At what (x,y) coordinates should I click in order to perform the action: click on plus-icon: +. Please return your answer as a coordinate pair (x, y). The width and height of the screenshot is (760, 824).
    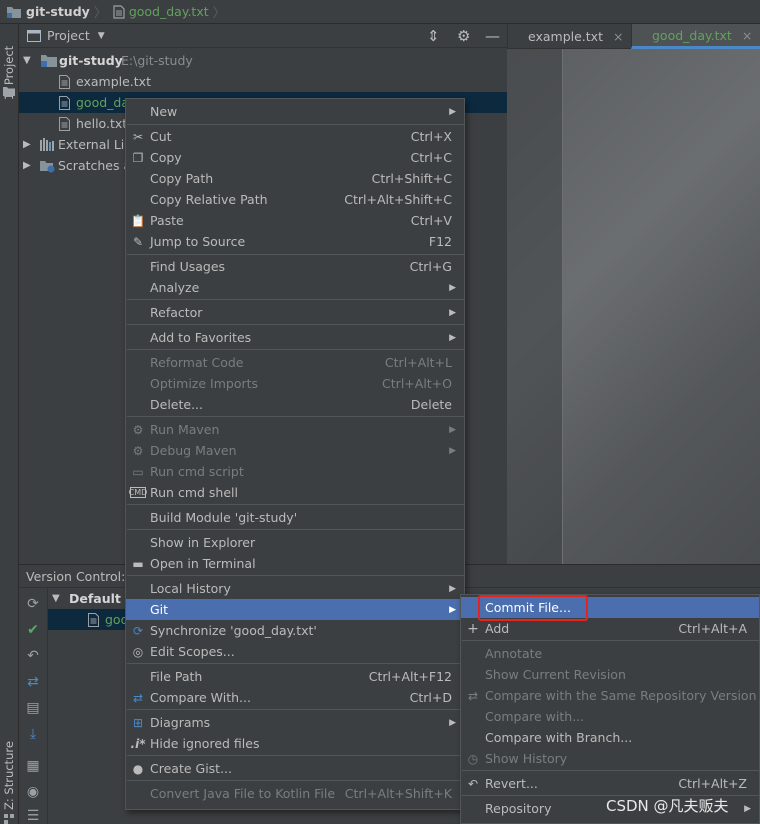
    Looking at the image, I should click on (473, 628).